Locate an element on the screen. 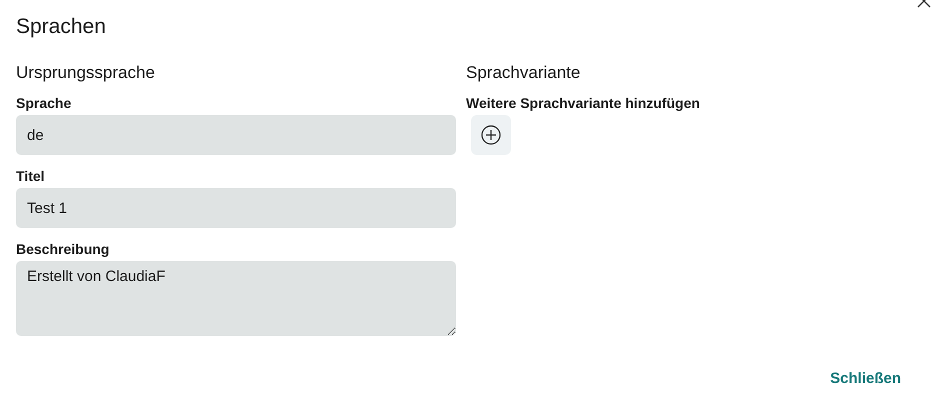  text-area: Erstellt von ClaudiaF is located at coordinates (236, 298).